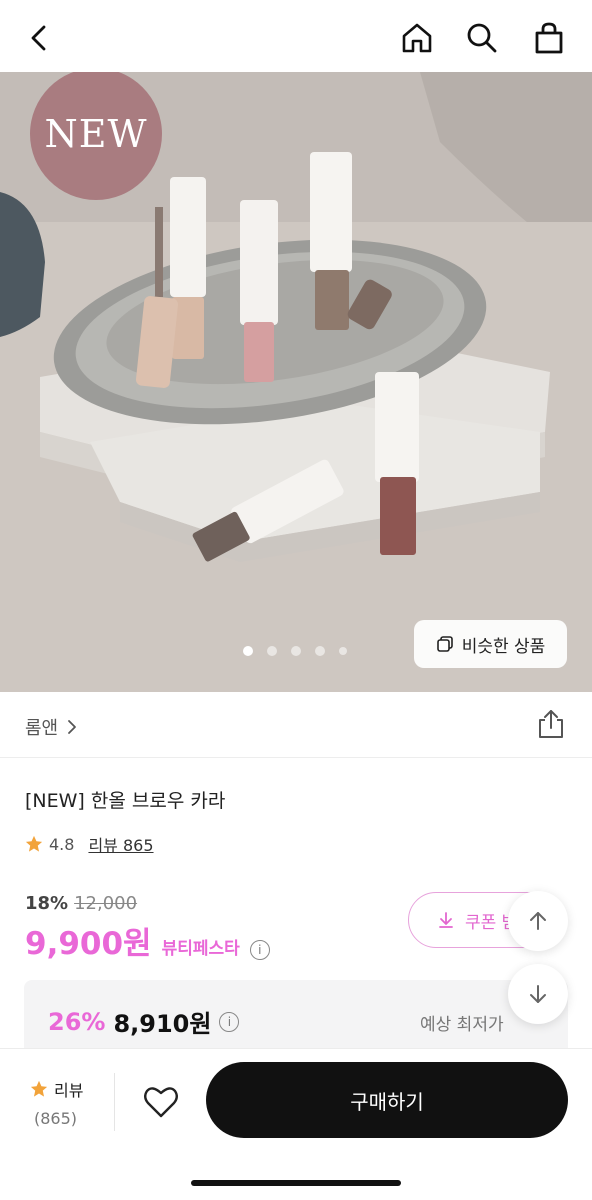 The image size is (592, 1200). I want to click on home-button, so click(417, 38).